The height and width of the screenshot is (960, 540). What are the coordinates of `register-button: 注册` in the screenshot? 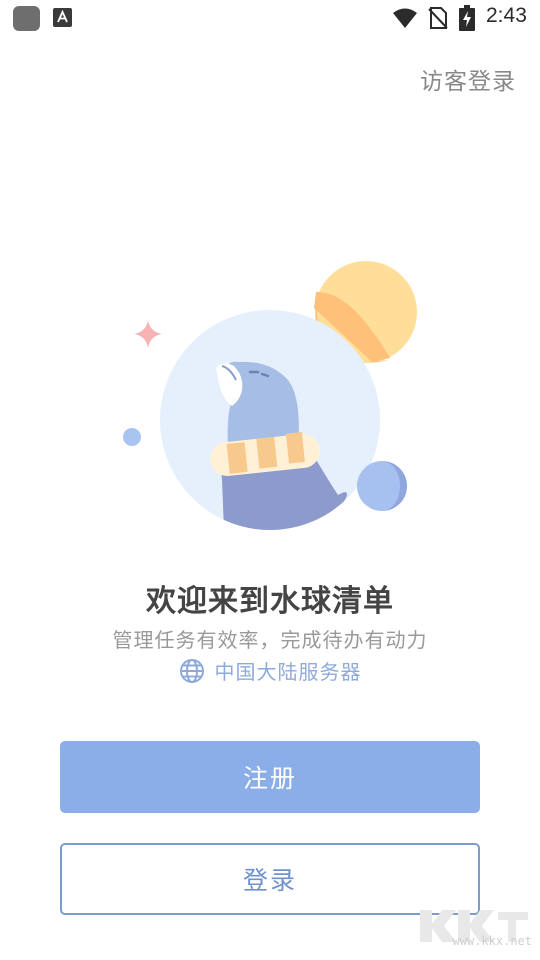 It's located at (270, 777).